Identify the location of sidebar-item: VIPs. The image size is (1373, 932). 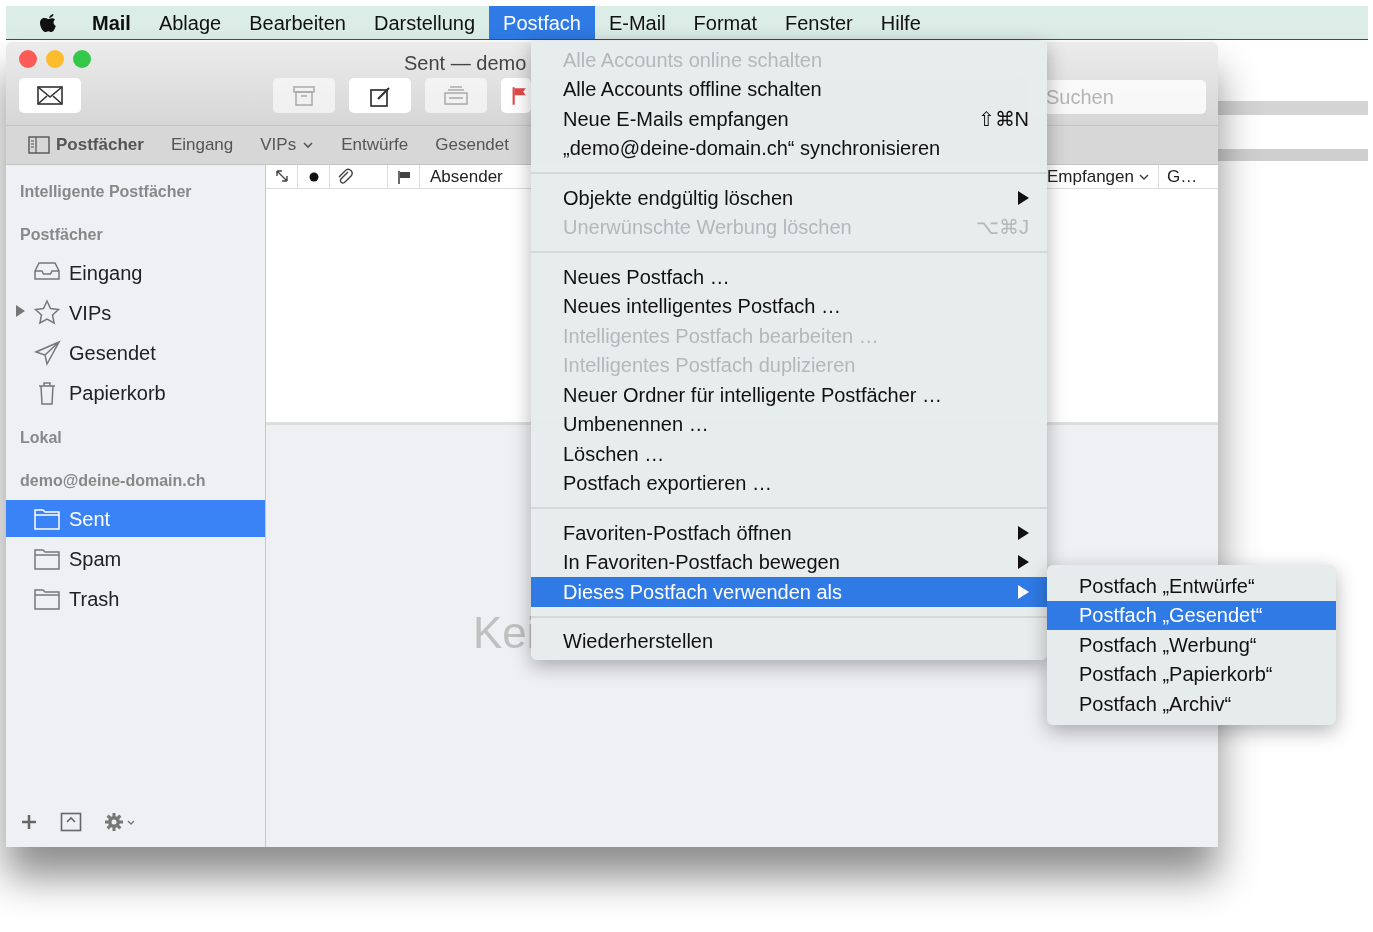
(135, 312).